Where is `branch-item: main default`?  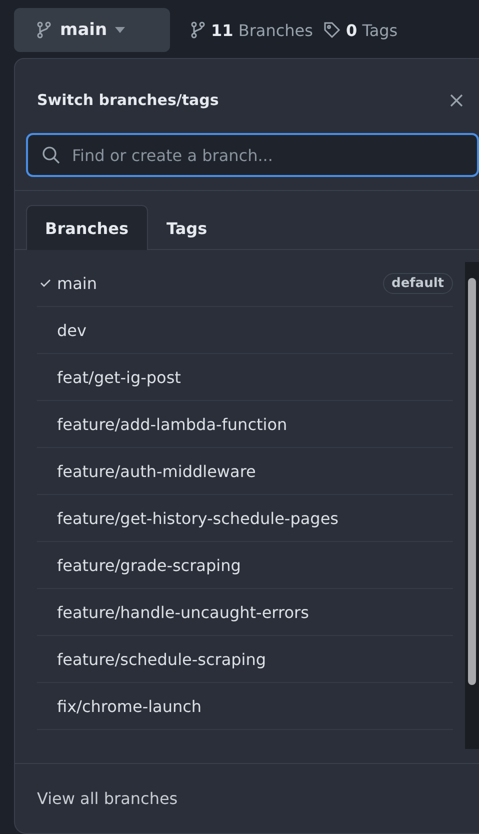
branch-item: main default is located at coordinates (245, 283).